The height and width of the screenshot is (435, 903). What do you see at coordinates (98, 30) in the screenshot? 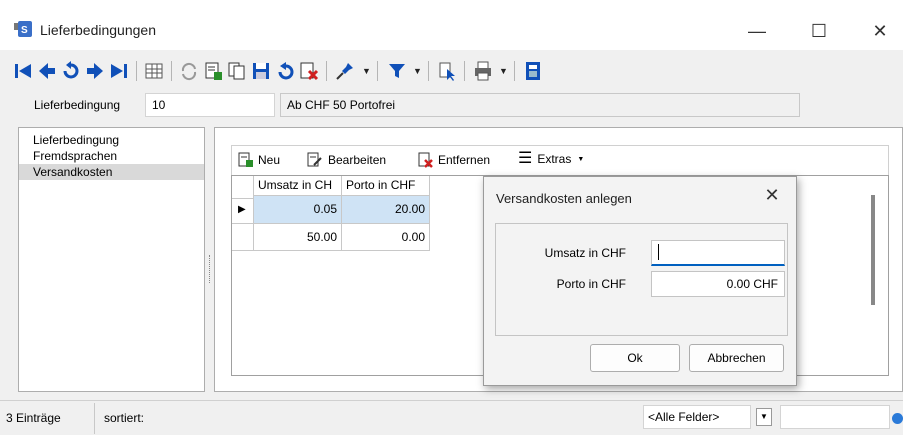
I see `window-title: Lieferbedingungen` at bounding box center [98, 30].